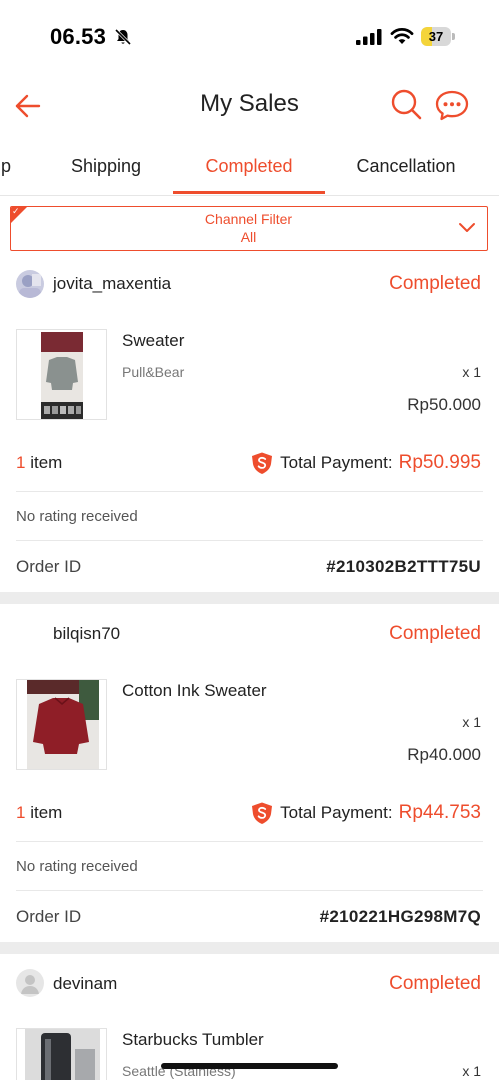 The image size is (499, 1080). Describe the element at coordinates (444, 404) in the screenshot. I see `product-price: Rp50.000` at that location.